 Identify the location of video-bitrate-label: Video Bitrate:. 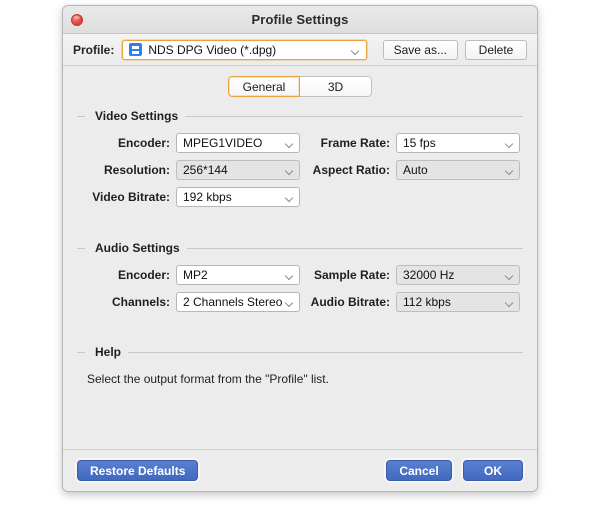
(131, 196).